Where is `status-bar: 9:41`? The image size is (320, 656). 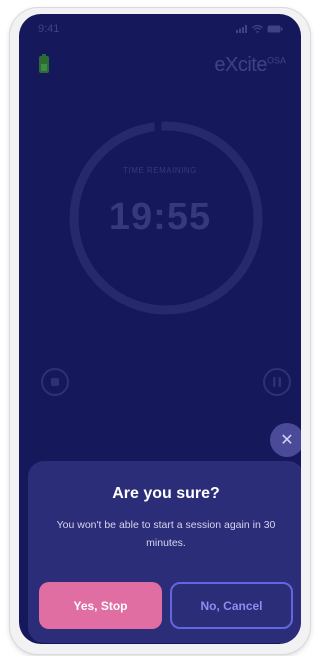 status-bar: 9:41 is located at coordinates (160, 31).